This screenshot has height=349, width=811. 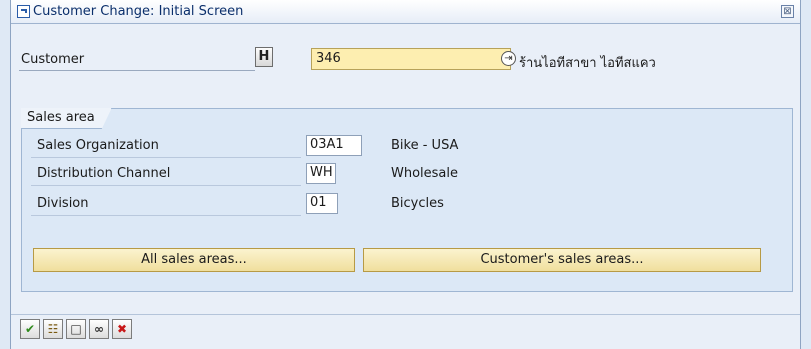 I want to click on cancel-icon: ✖, so click(x=122, y=329).